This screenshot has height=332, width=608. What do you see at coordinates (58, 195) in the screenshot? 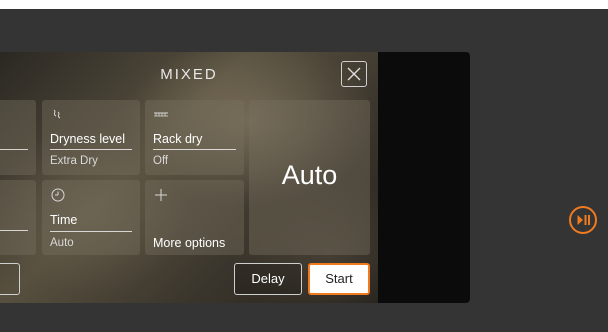
I see `clock-icon` at bounding box center [58, 195].